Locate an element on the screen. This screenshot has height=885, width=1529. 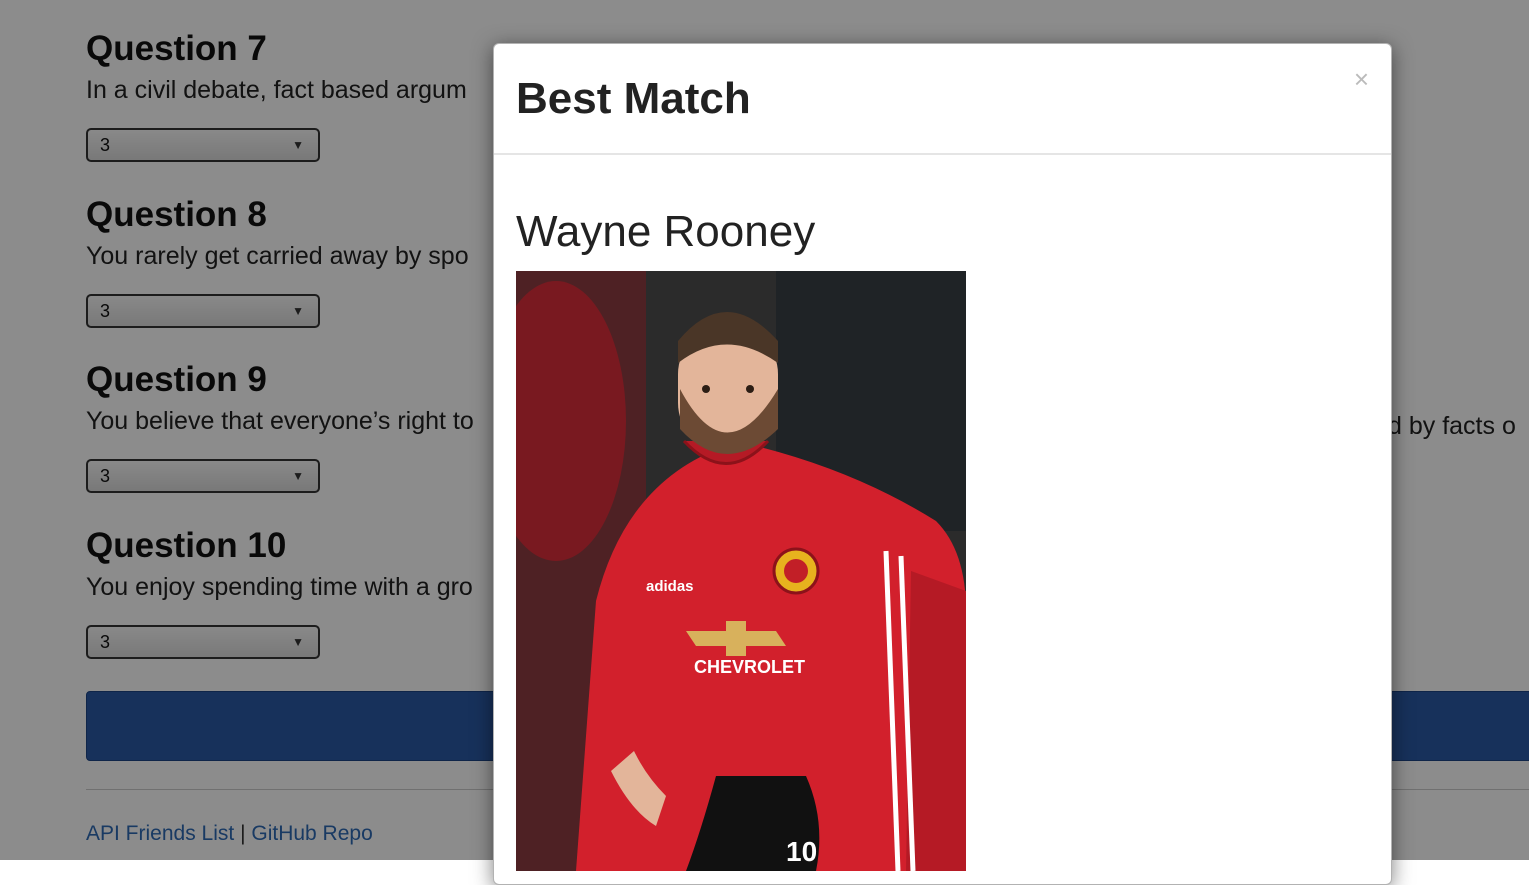
modal-title: Best Match is located at coordinates (633, 98).